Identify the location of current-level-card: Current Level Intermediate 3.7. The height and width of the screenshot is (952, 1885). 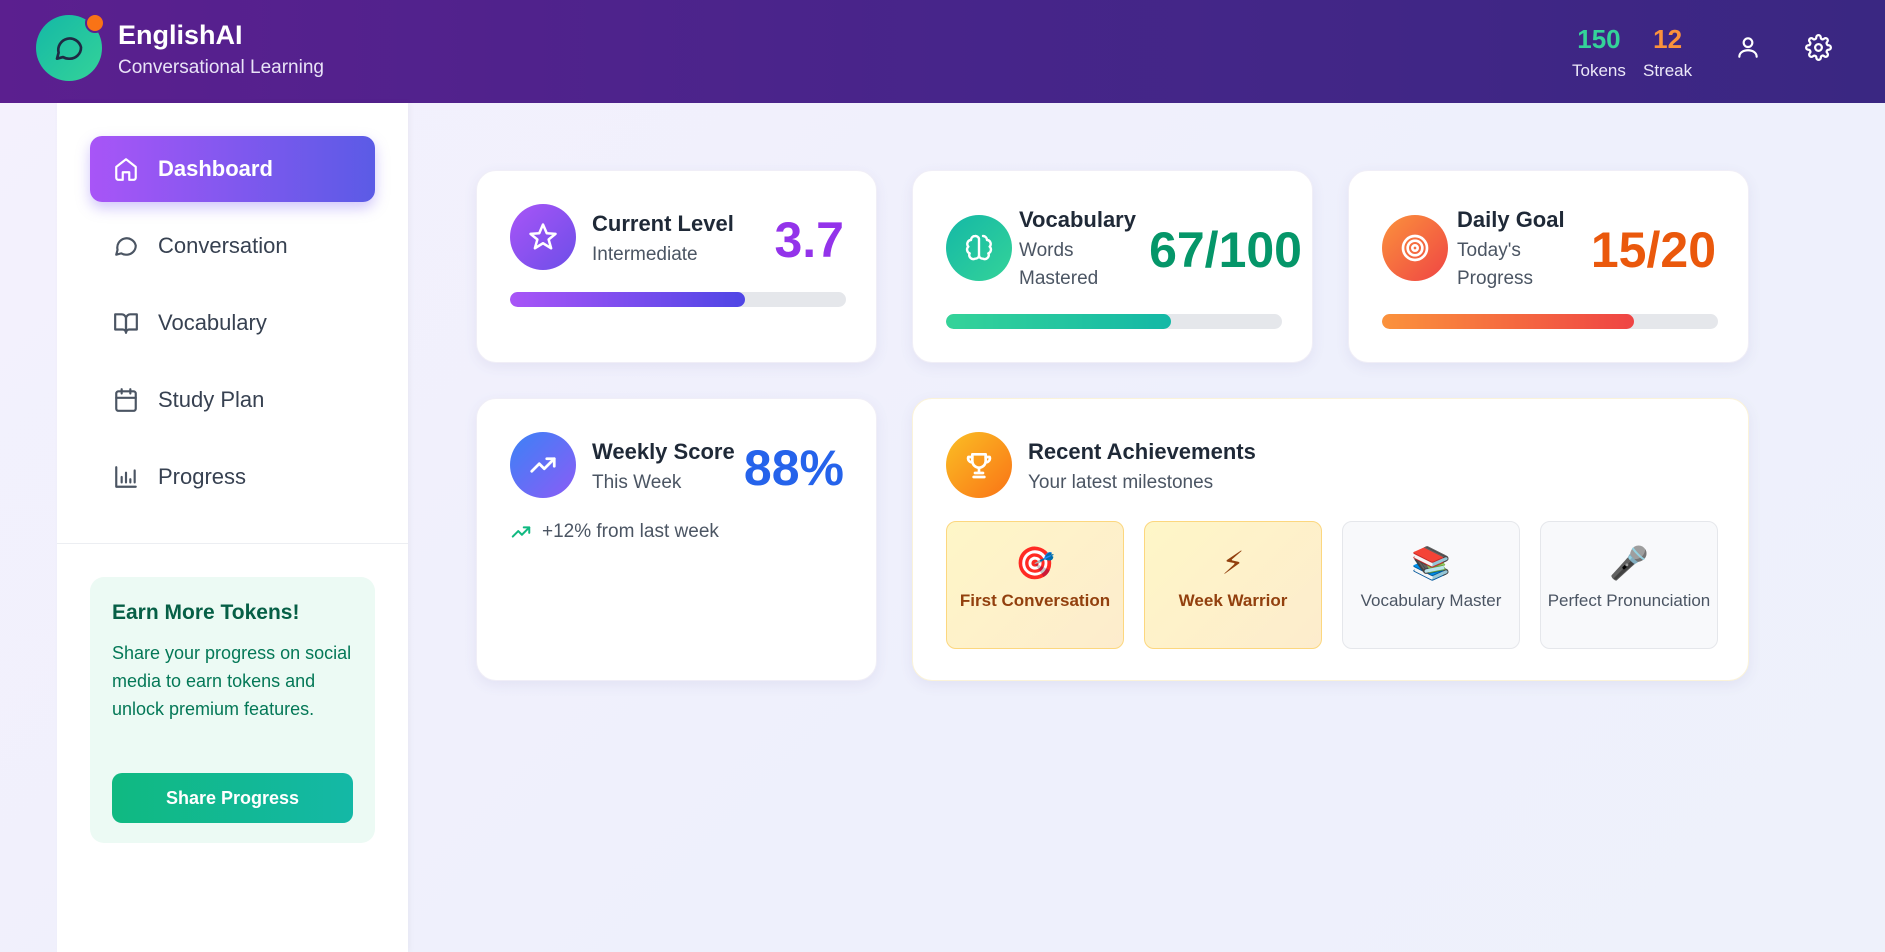
(676, 266).